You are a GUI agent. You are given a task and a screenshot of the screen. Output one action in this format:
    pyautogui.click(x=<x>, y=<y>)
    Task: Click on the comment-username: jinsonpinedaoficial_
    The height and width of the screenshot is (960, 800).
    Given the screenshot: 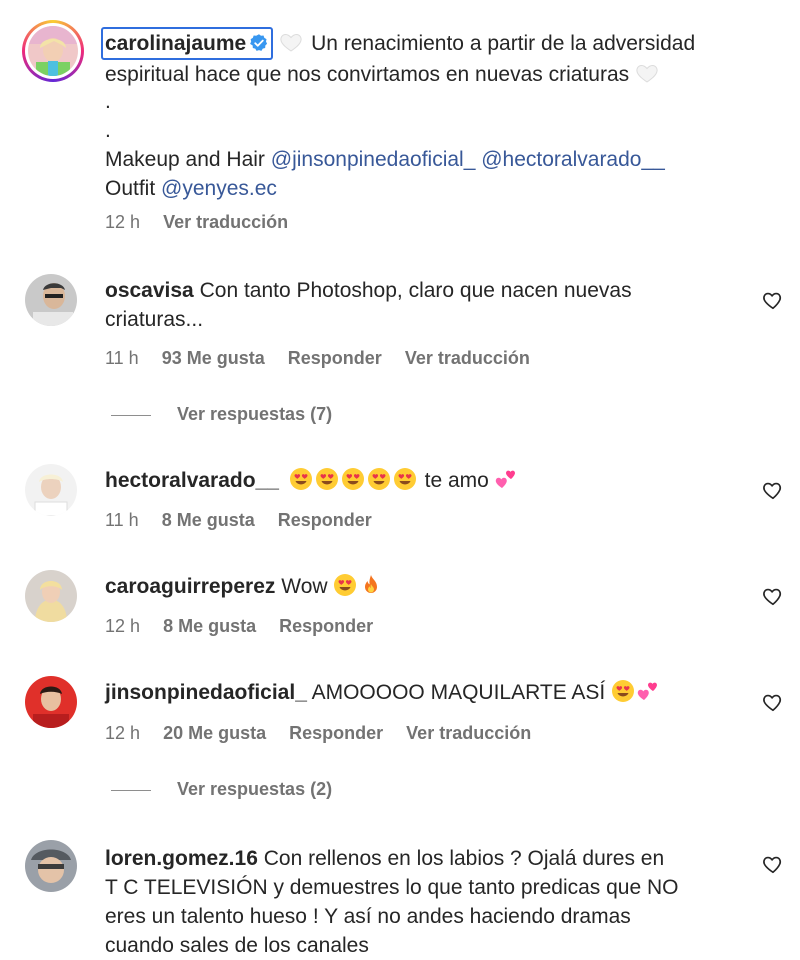 What is the action you would take?
    pyautogui.click(x=206, y=692)
    